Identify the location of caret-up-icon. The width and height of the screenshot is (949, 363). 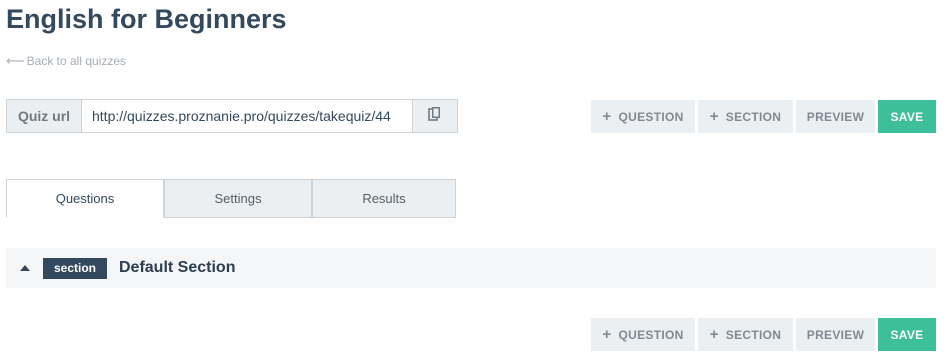
(25, 268).